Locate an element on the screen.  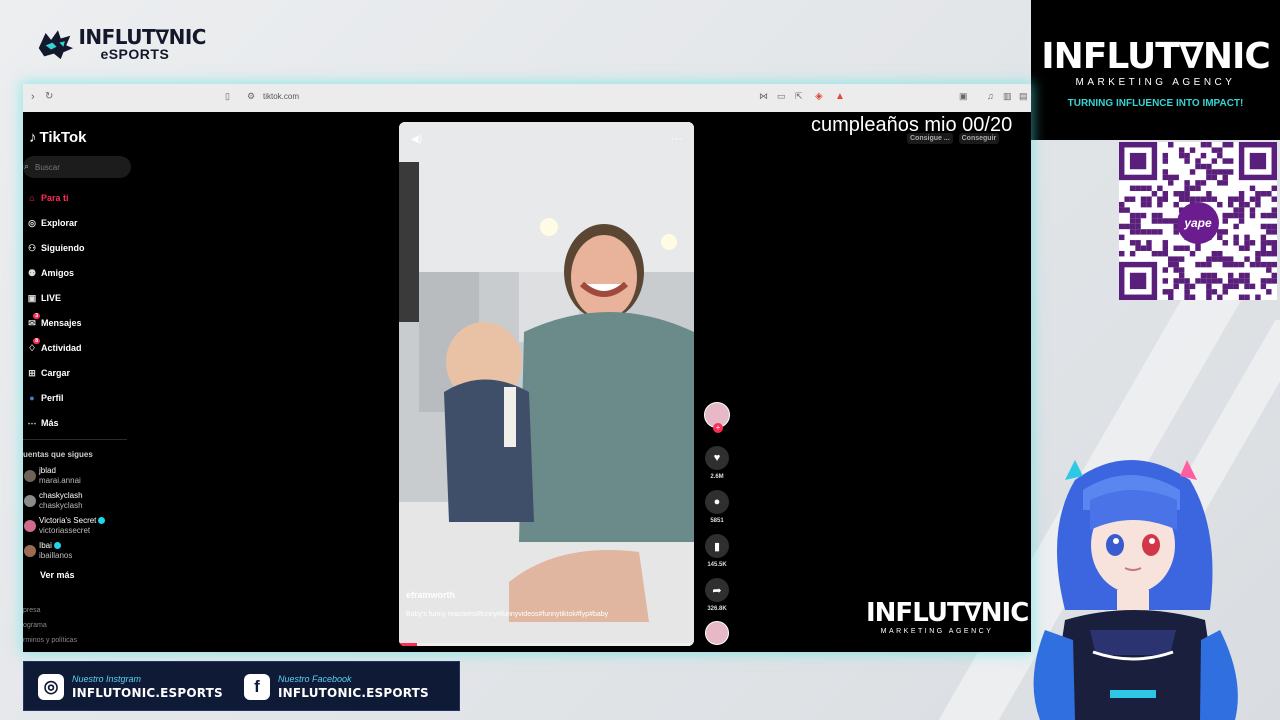
nav-item-amigos: ⚉ Amigos is located at coordinates (73, 273).